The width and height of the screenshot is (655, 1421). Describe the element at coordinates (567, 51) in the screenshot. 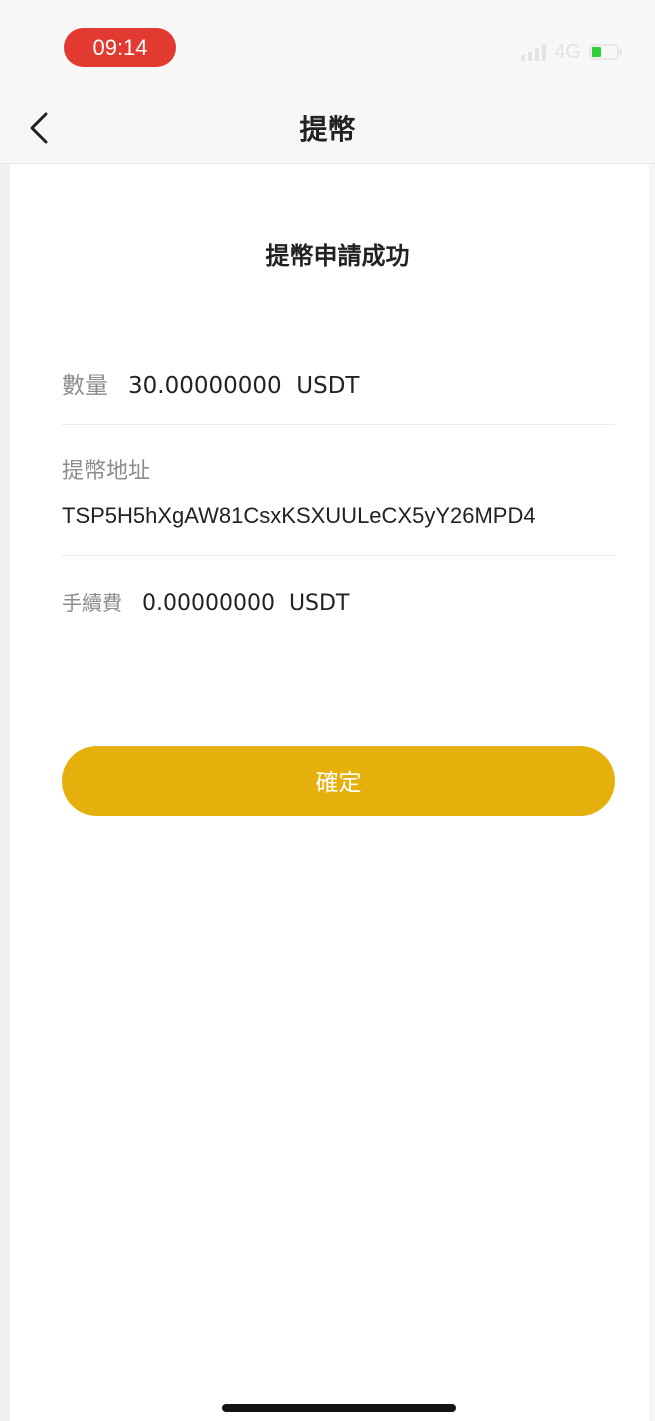

I see `network-label: 4G` at that location.